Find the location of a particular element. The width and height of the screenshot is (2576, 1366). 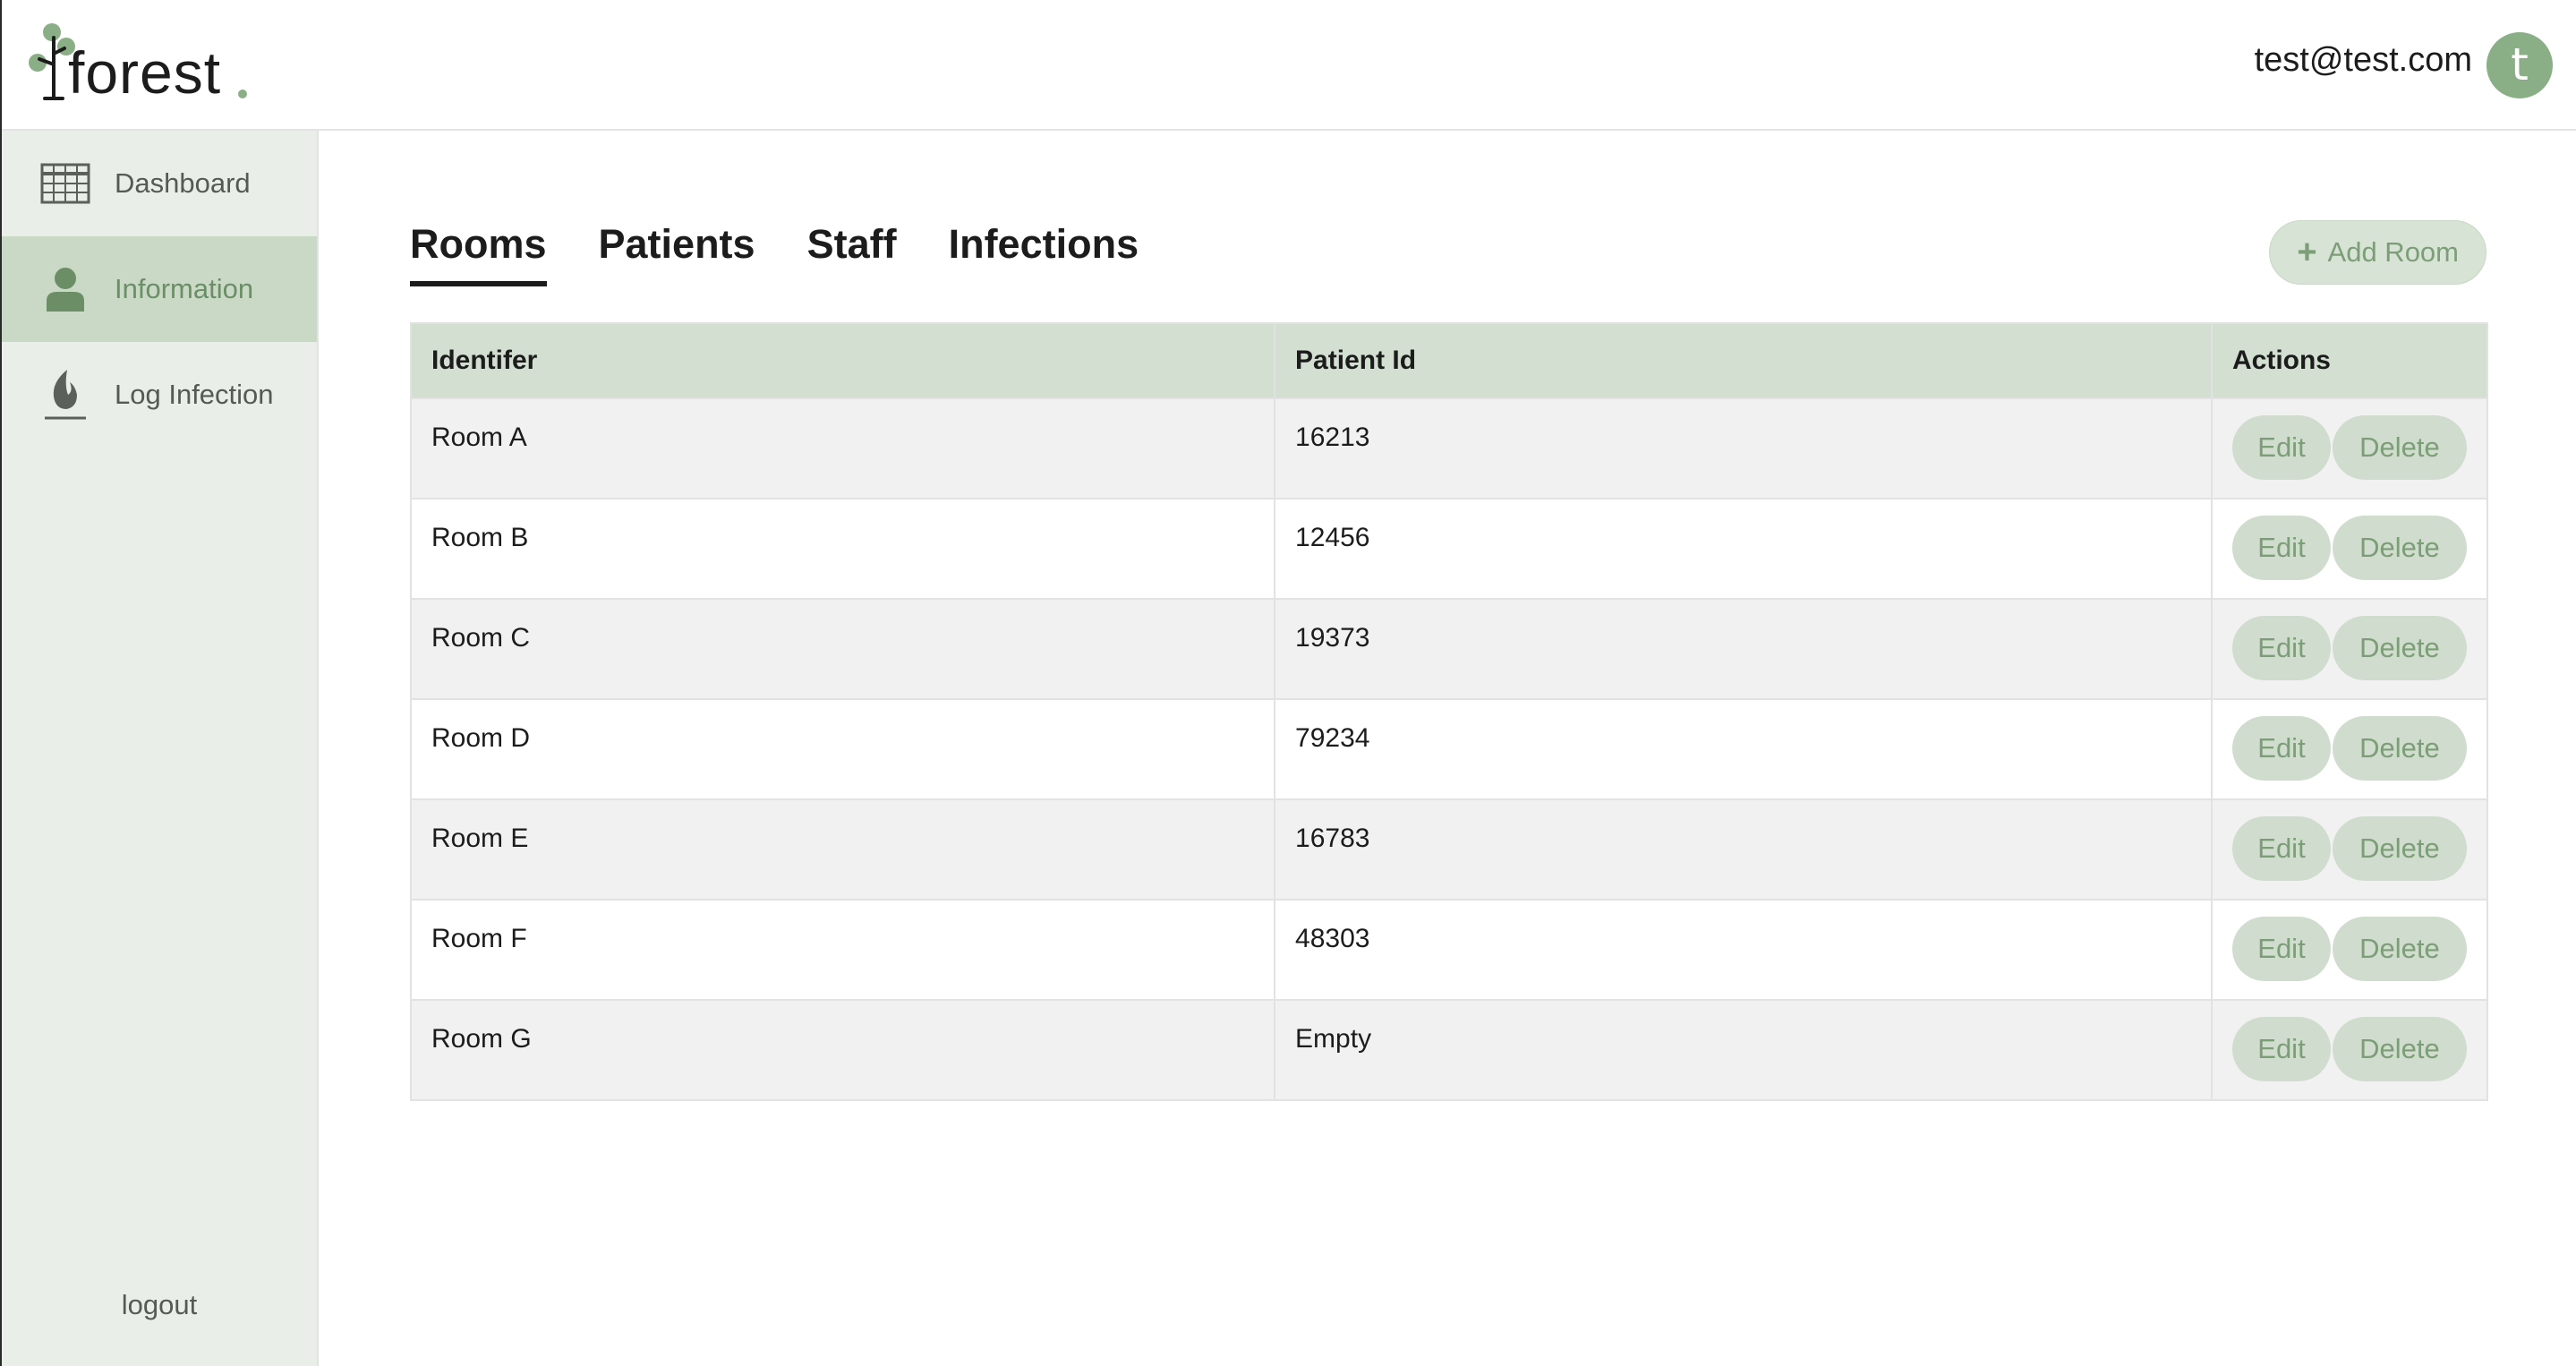

add-room-label: Add Room is located at coordinates (2393, 252).